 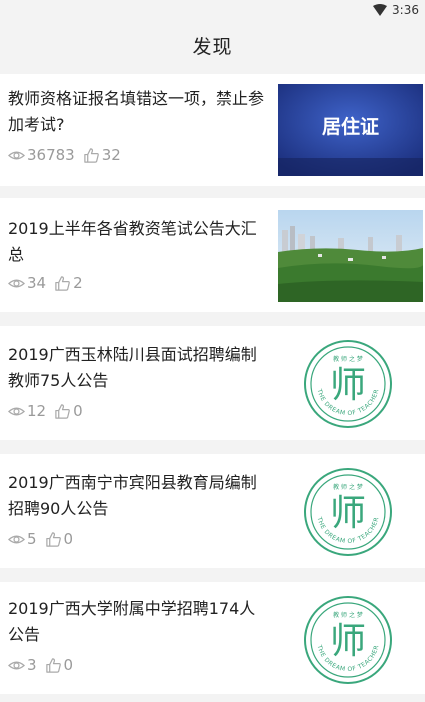 What do you see at coordinates (136, 111) in the screenshot?
I see `article-title: 教师资格证报名填错这一项，禁止参加考试?` at bounding box center [136, 111].